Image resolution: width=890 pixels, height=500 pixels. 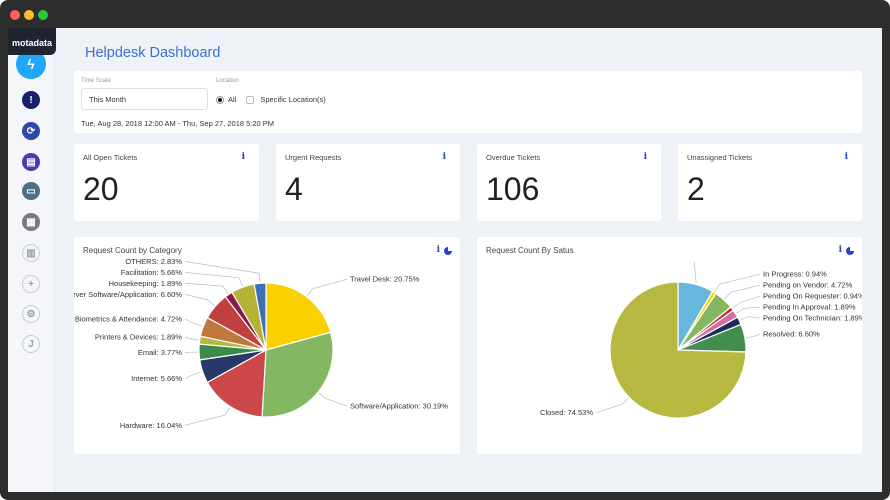 What do you see at coordinates (166, 182) in the screenshot?
I see `stat-card: All Open Tickets i 20` at bounding box center [166, 182].